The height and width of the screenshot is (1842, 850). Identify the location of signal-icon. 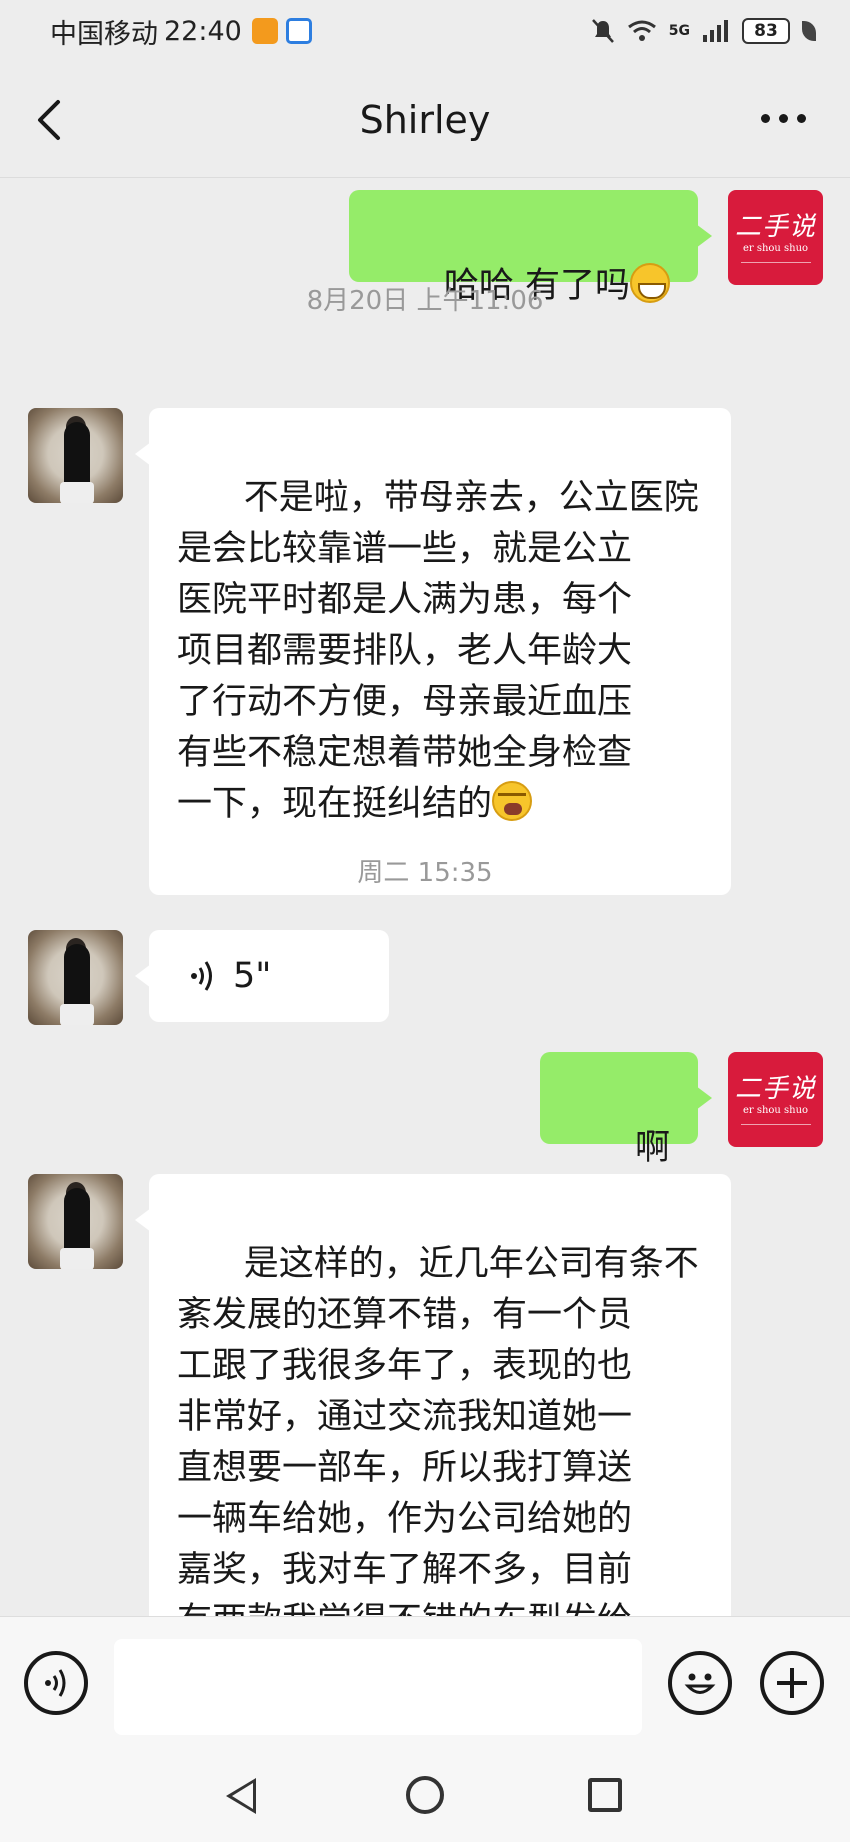
(715, 31).